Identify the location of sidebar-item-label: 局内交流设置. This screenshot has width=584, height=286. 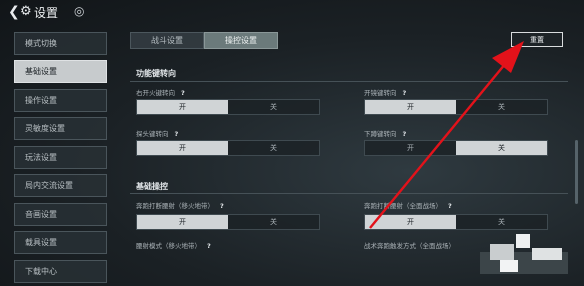
(49, 185).